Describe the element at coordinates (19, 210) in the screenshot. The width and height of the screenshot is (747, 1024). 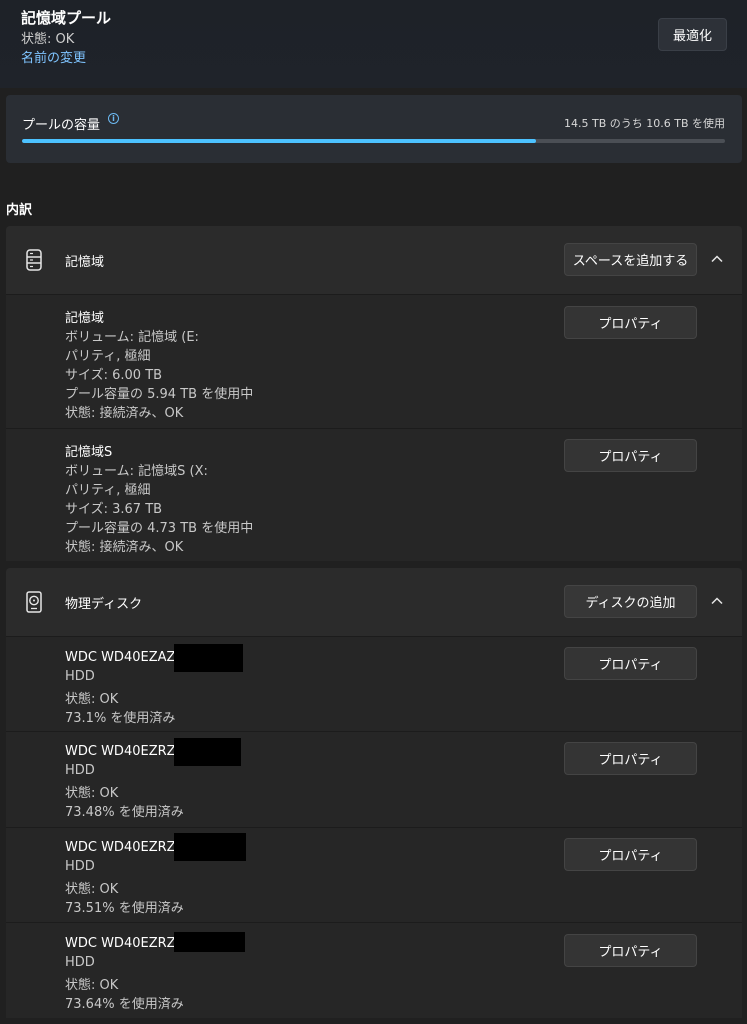
I see `breakdown-heading: 内訳` at that location.